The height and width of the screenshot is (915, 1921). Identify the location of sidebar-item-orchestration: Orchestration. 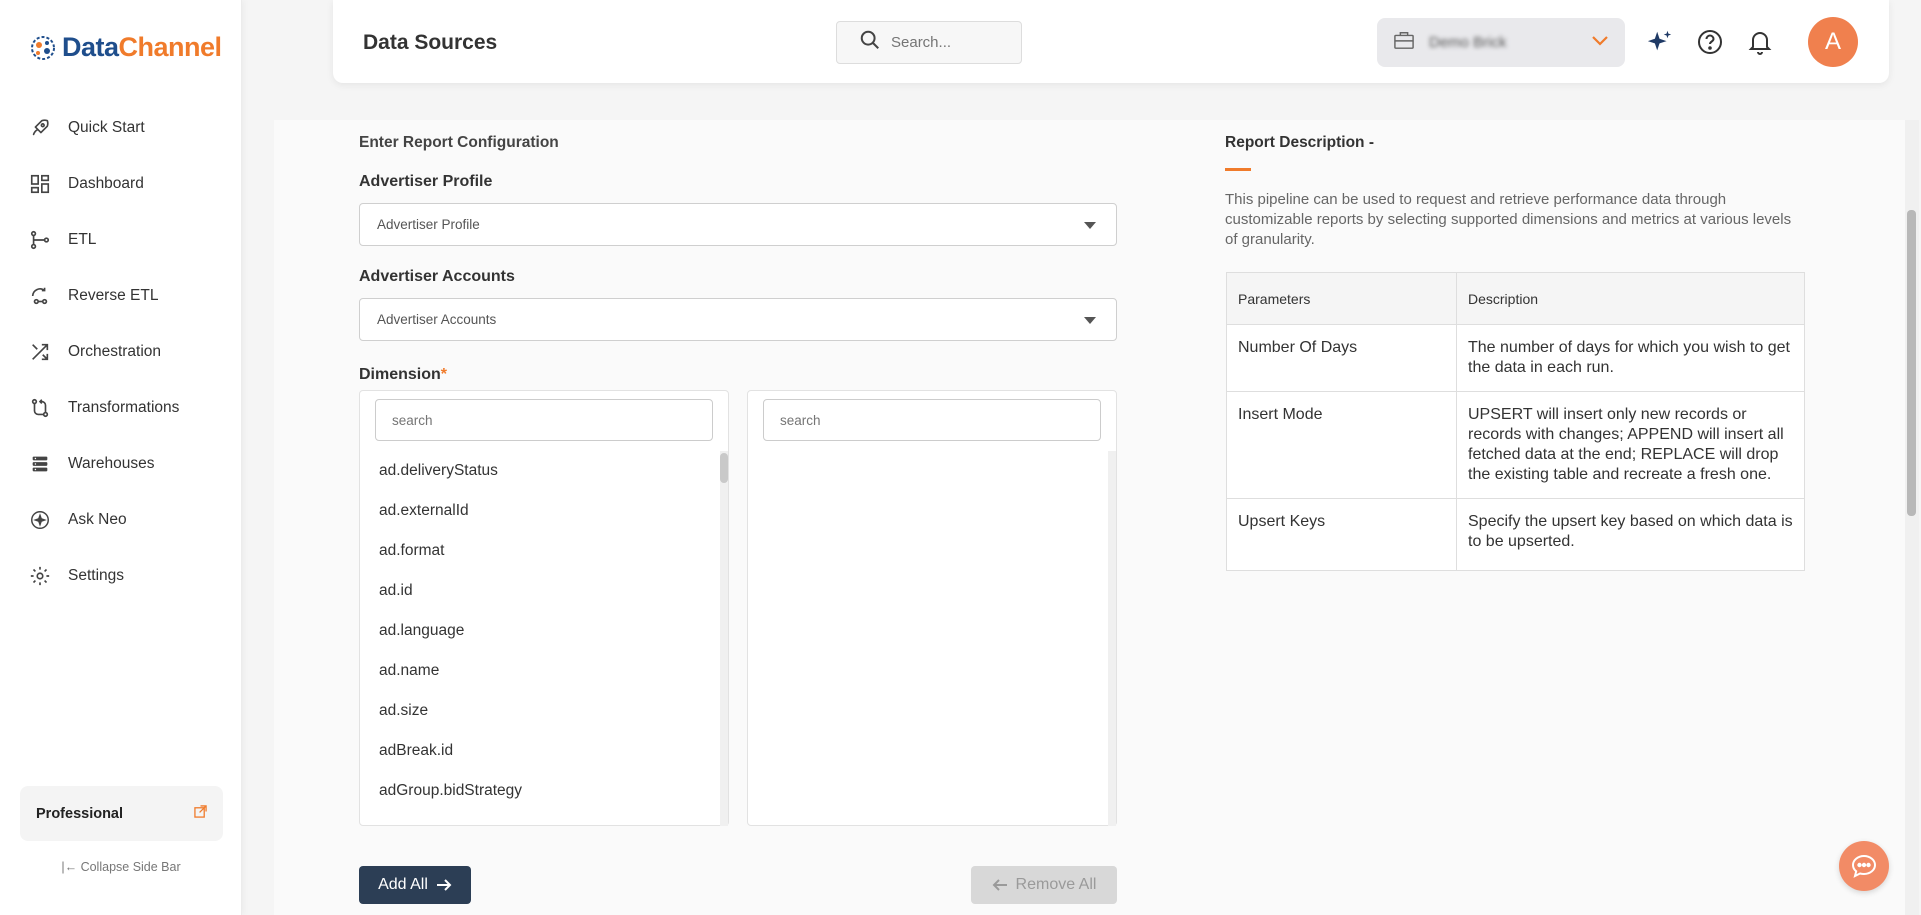
(121, 352).